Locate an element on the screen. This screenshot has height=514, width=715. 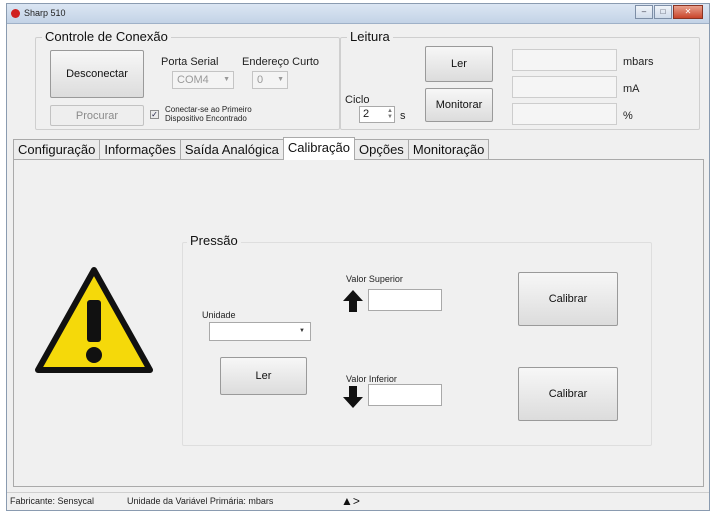
app-icon is located at coordinates (15, 13).